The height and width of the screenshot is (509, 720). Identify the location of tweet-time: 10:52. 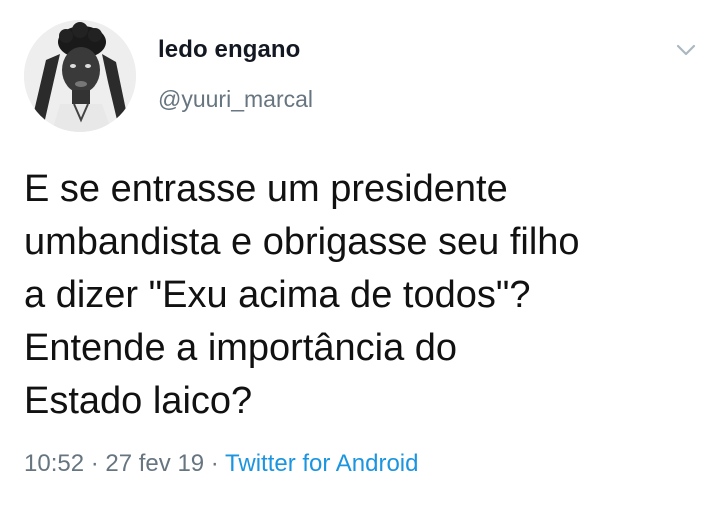
(54, 463).